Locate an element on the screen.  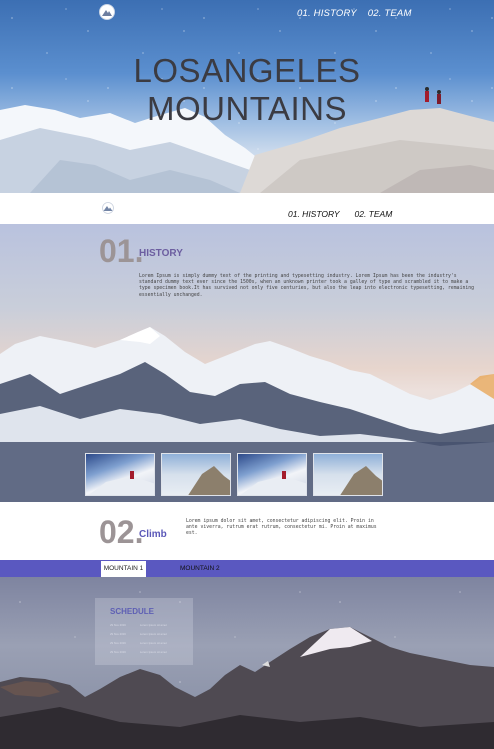
nav-link-history: 01. HISTORY is located at coordinates (314, 214).